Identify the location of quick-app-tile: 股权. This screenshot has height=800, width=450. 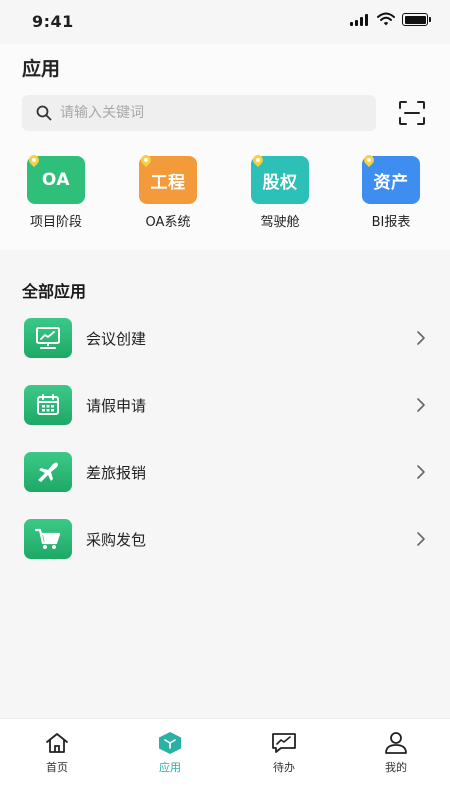
(280, 180).